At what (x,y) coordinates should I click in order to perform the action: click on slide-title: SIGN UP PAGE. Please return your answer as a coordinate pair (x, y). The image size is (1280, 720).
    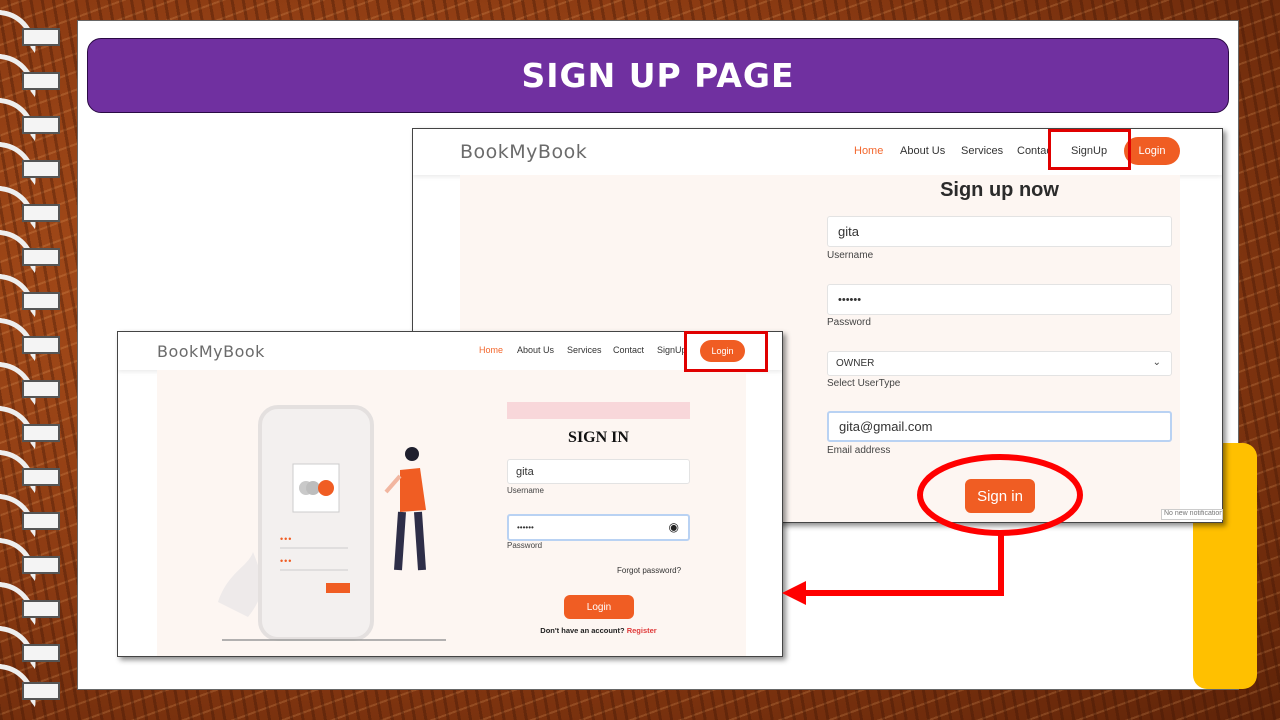
    Looking at the image, I should click on (658, 75).